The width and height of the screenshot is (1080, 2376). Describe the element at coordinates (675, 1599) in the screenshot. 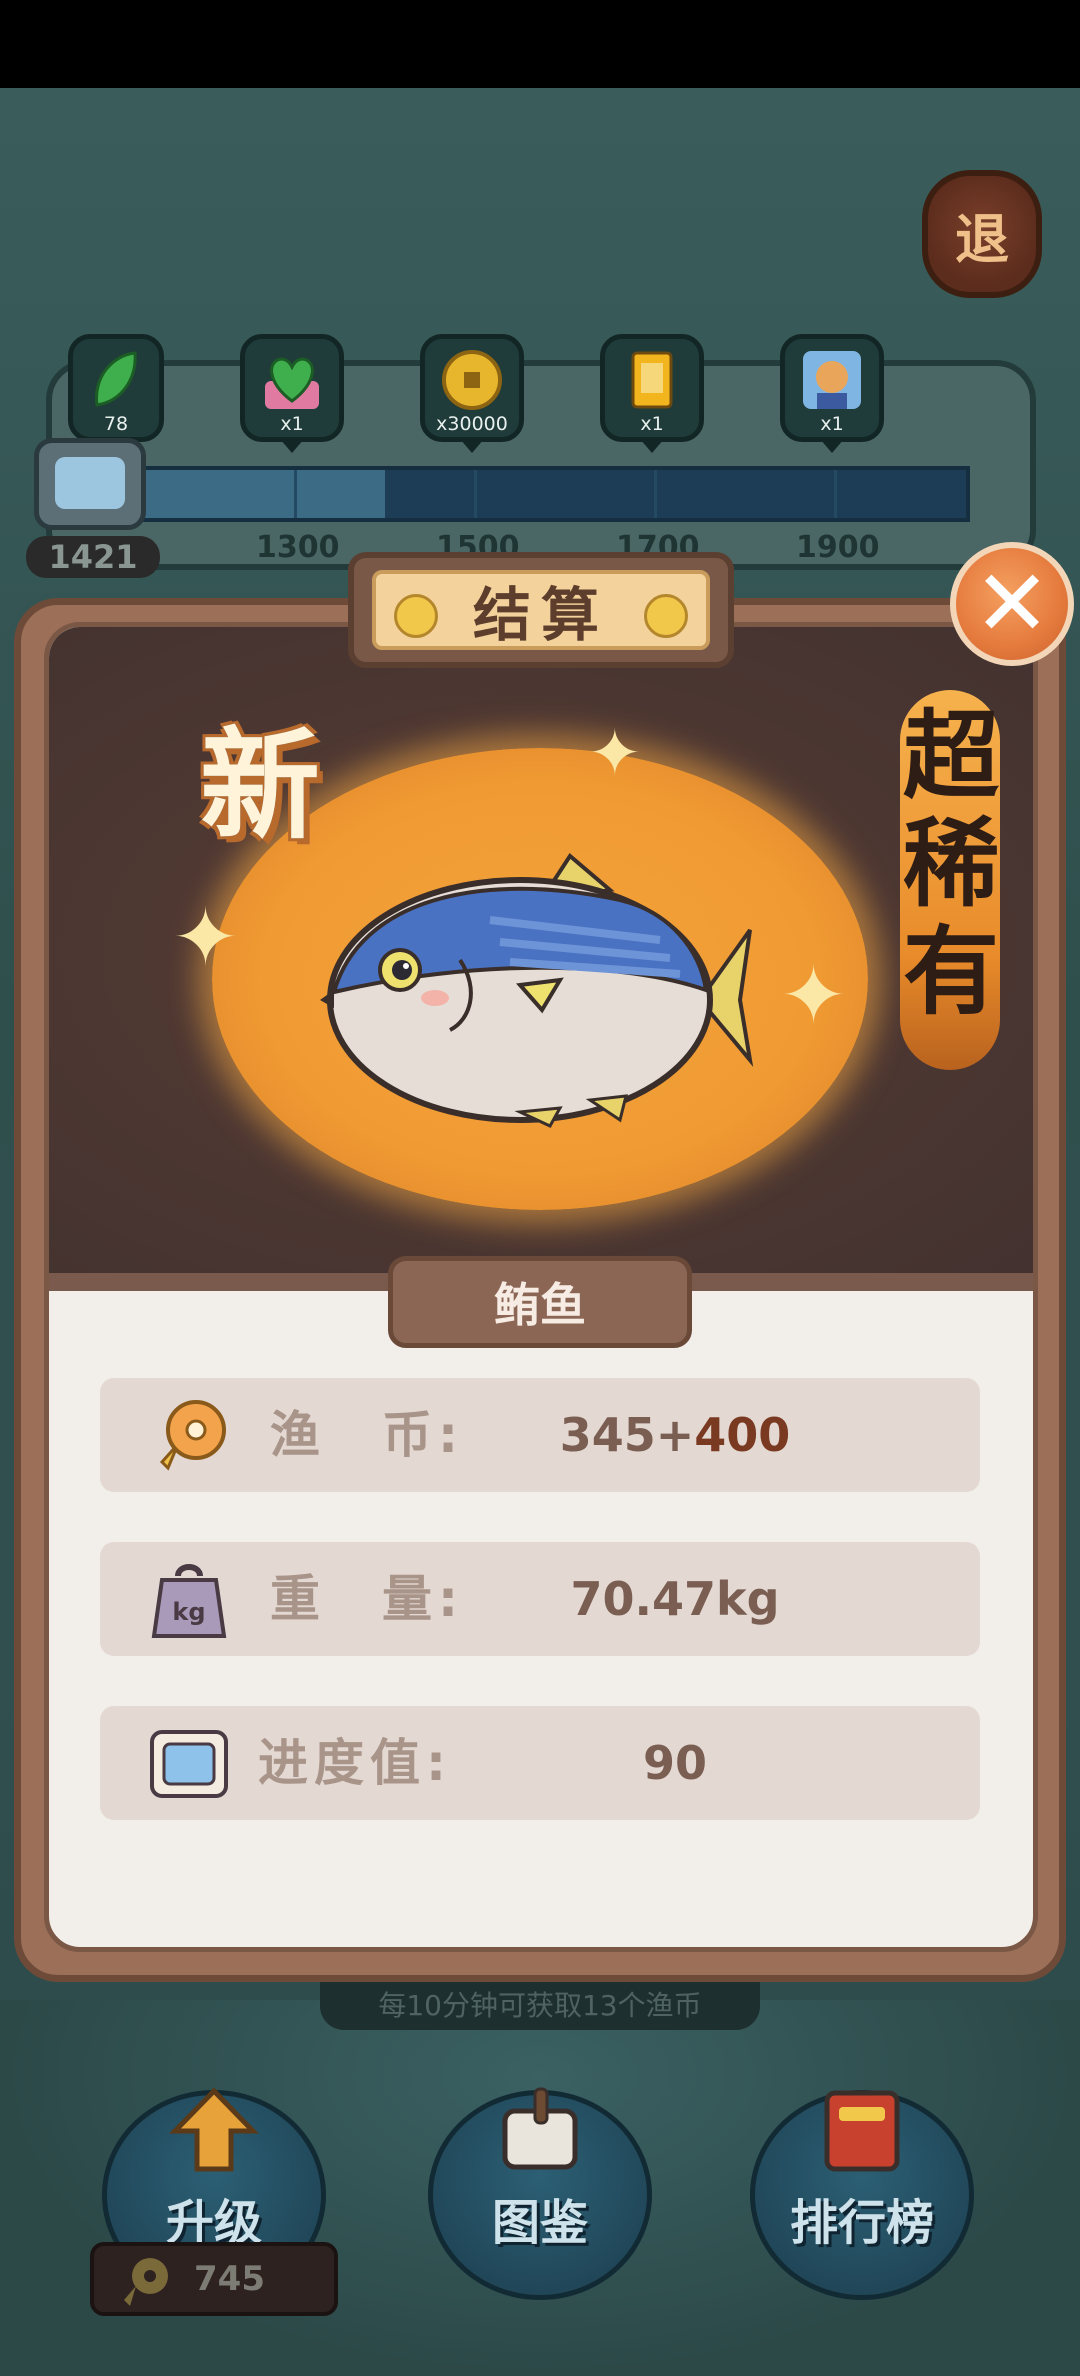

I see `stat-value: 70.47kg` at that location.